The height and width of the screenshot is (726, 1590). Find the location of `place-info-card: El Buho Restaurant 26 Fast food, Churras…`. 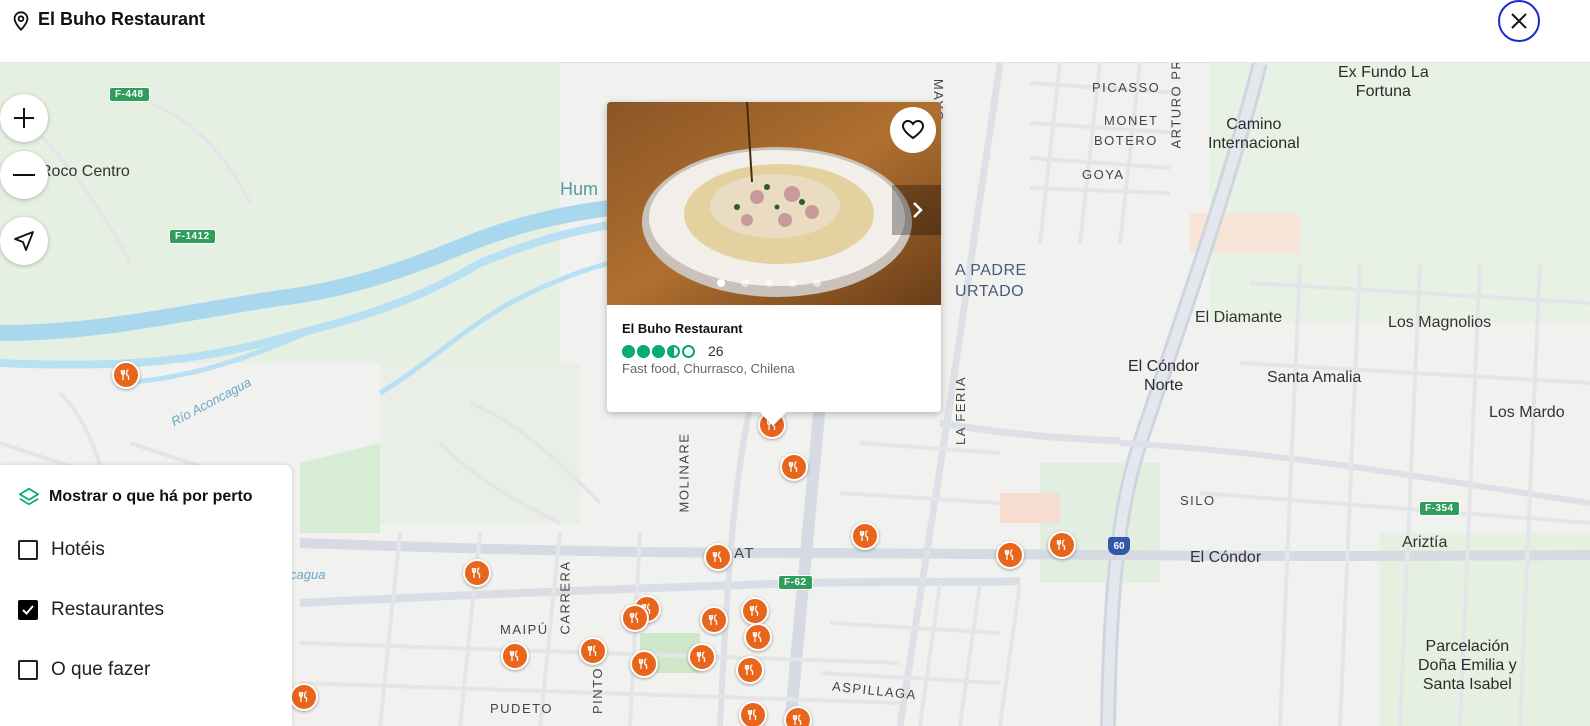

place-info-card: El Buho Restaurant 26 Fast food, Churras… is located at coordinates (774, 257).